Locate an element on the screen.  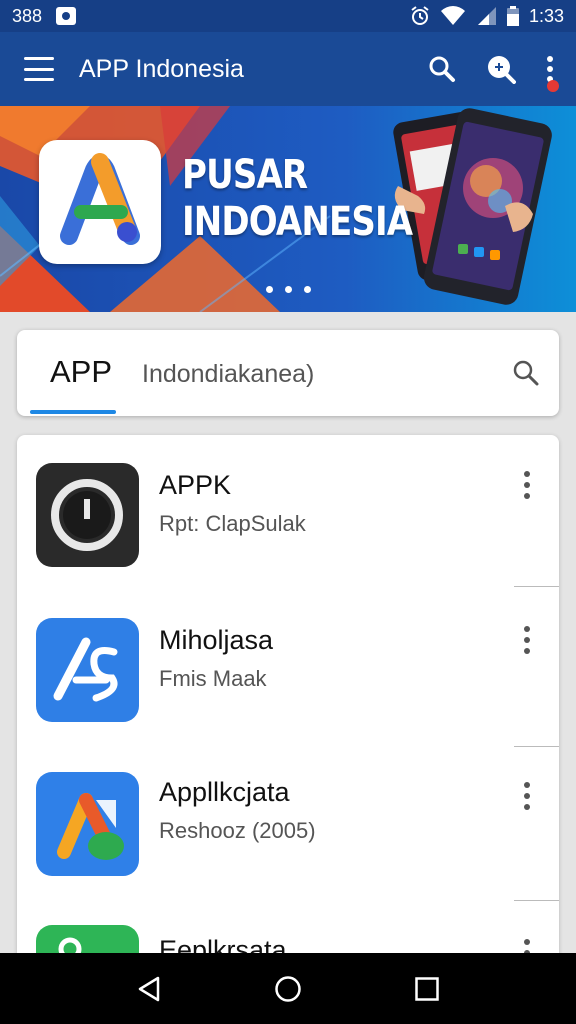
colorful-a-app-icon is located at coordinates (87, 824).